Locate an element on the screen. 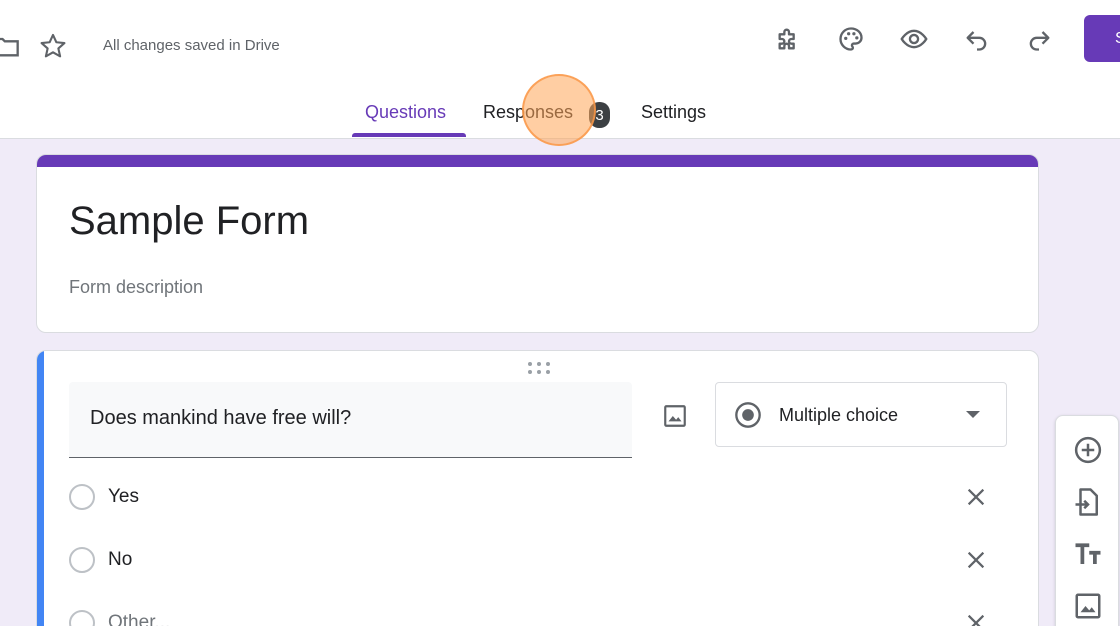 The height and width of the screenshot is (626, 1120). undo-icon is located at coordinates (976, 41).